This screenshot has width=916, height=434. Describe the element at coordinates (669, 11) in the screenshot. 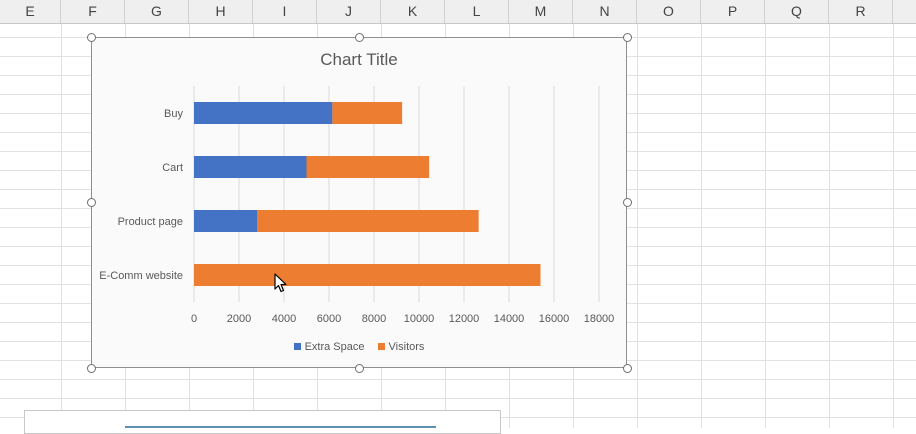

I see `column-header-o: O` at that location.